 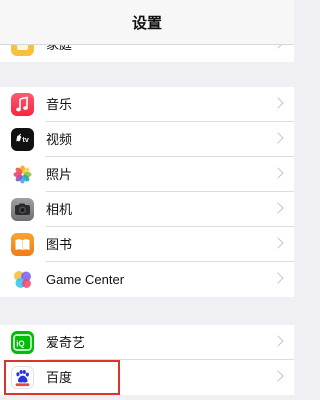 I want to click on settings-row-label: Game Center, so click(x=85, y=279).